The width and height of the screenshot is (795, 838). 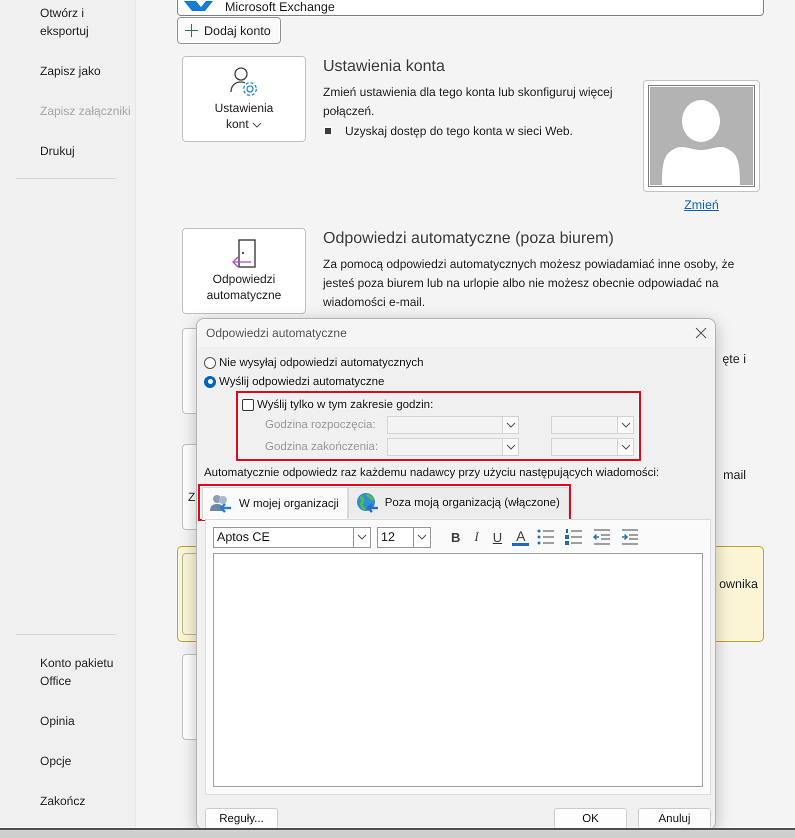 I want to click on underline-button: U, so click(x=497, y=537).